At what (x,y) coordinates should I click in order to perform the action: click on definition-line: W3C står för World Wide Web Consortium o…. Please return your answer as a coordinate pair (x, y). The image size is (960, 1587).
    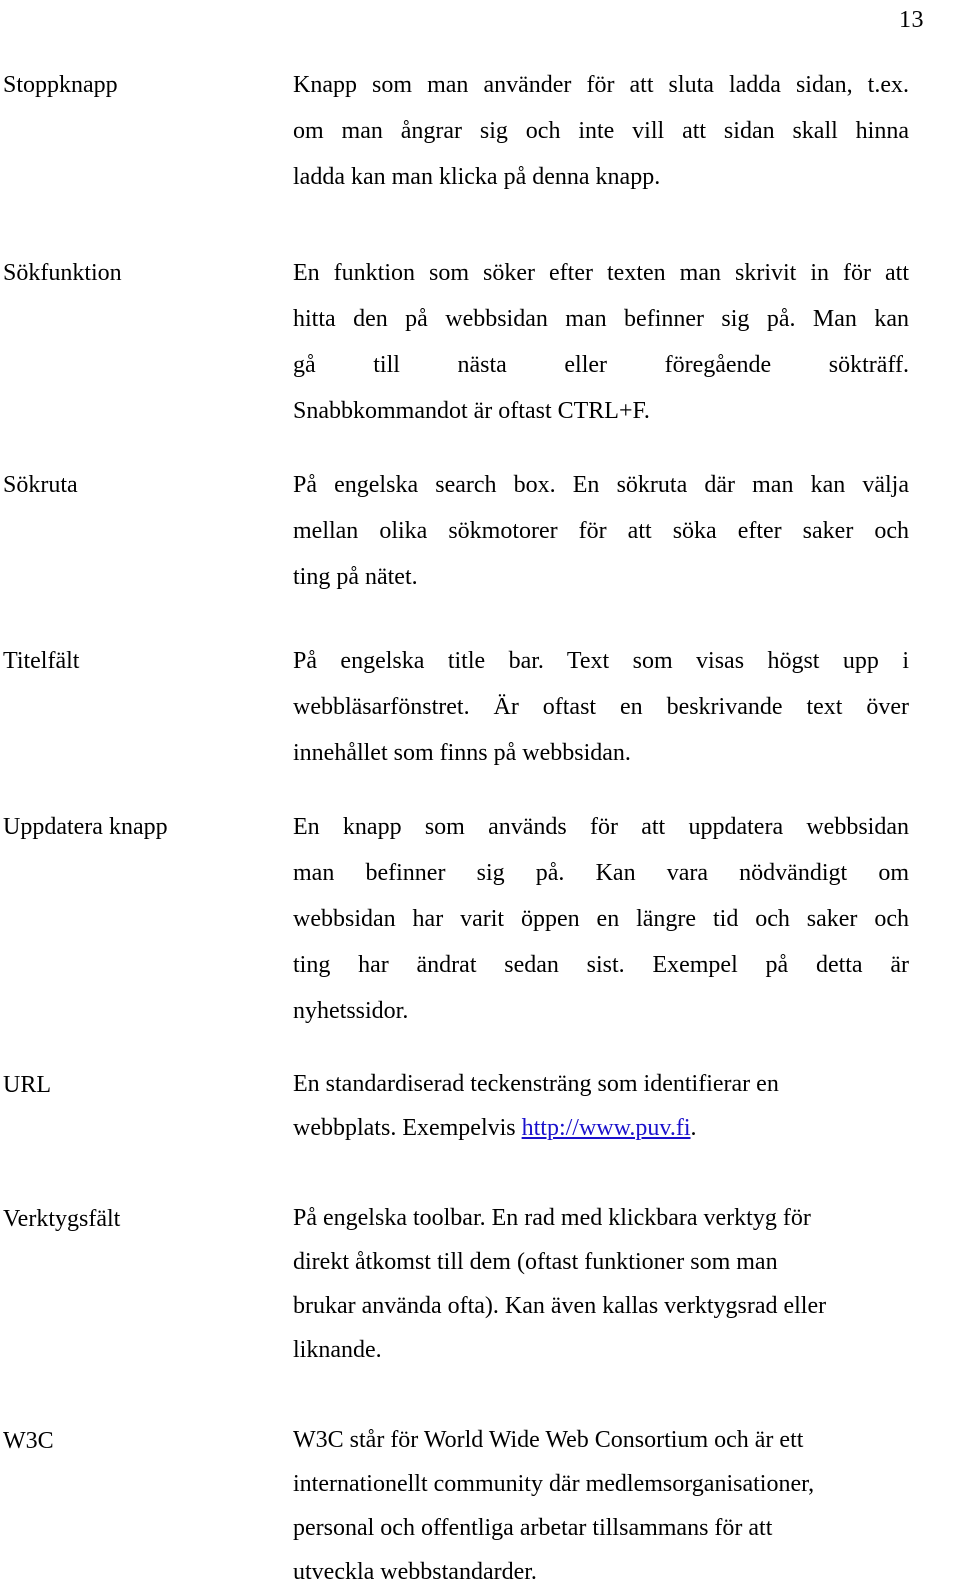
    Looking at the image, I should click on (548, 1440).